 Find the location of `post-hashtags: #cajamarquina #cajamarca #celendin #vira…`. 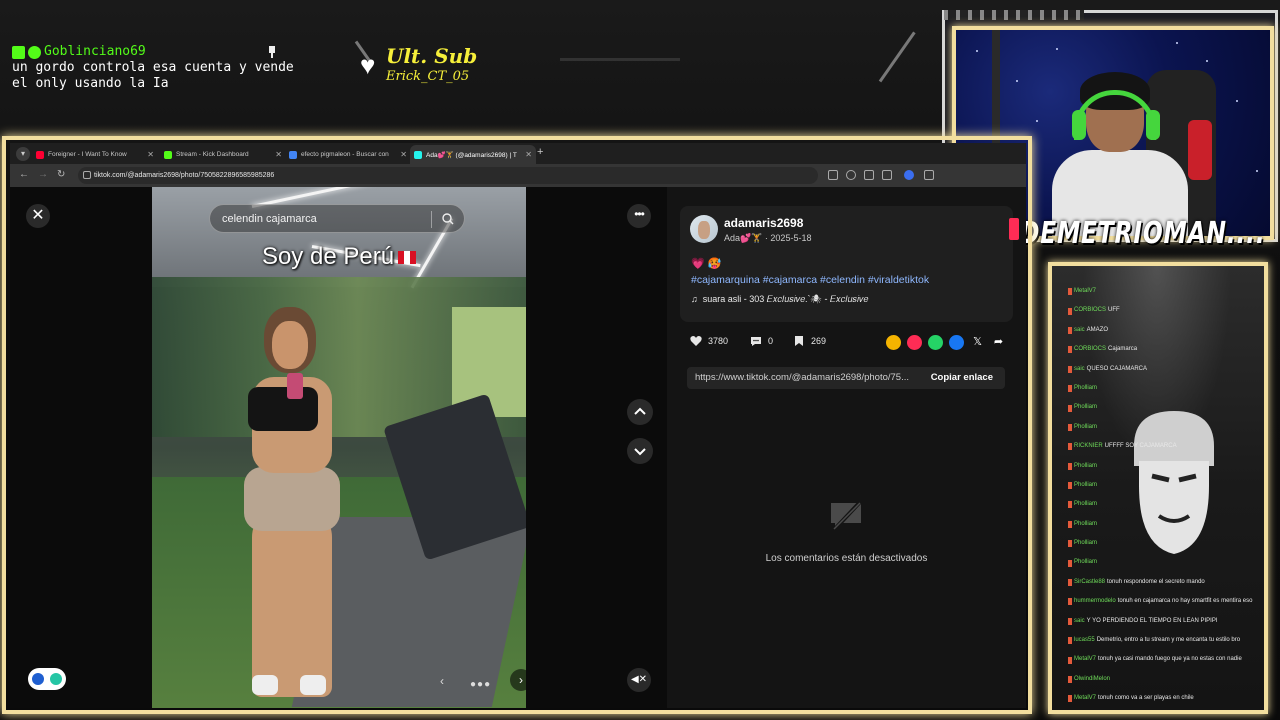

post-hashtags: #cajamarquina #cajamarca #celendin #vira… is located at coordinates (810, 280).